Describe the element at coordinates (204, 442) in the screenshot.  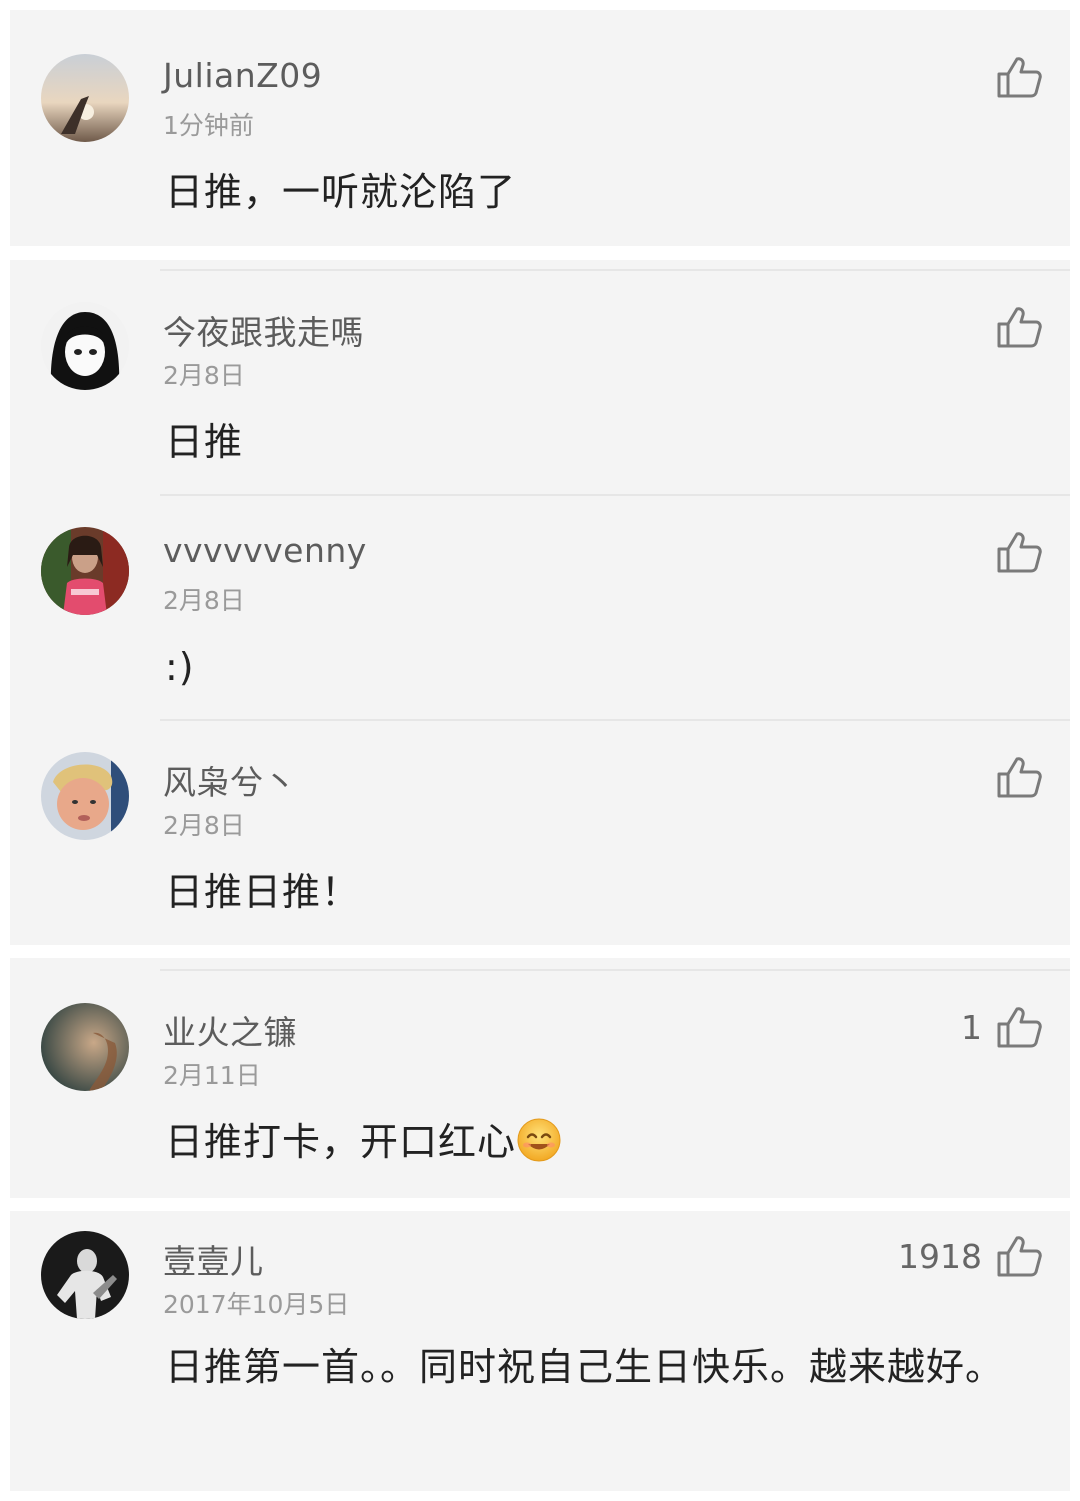
I see `comment-text: 日推` at that location.